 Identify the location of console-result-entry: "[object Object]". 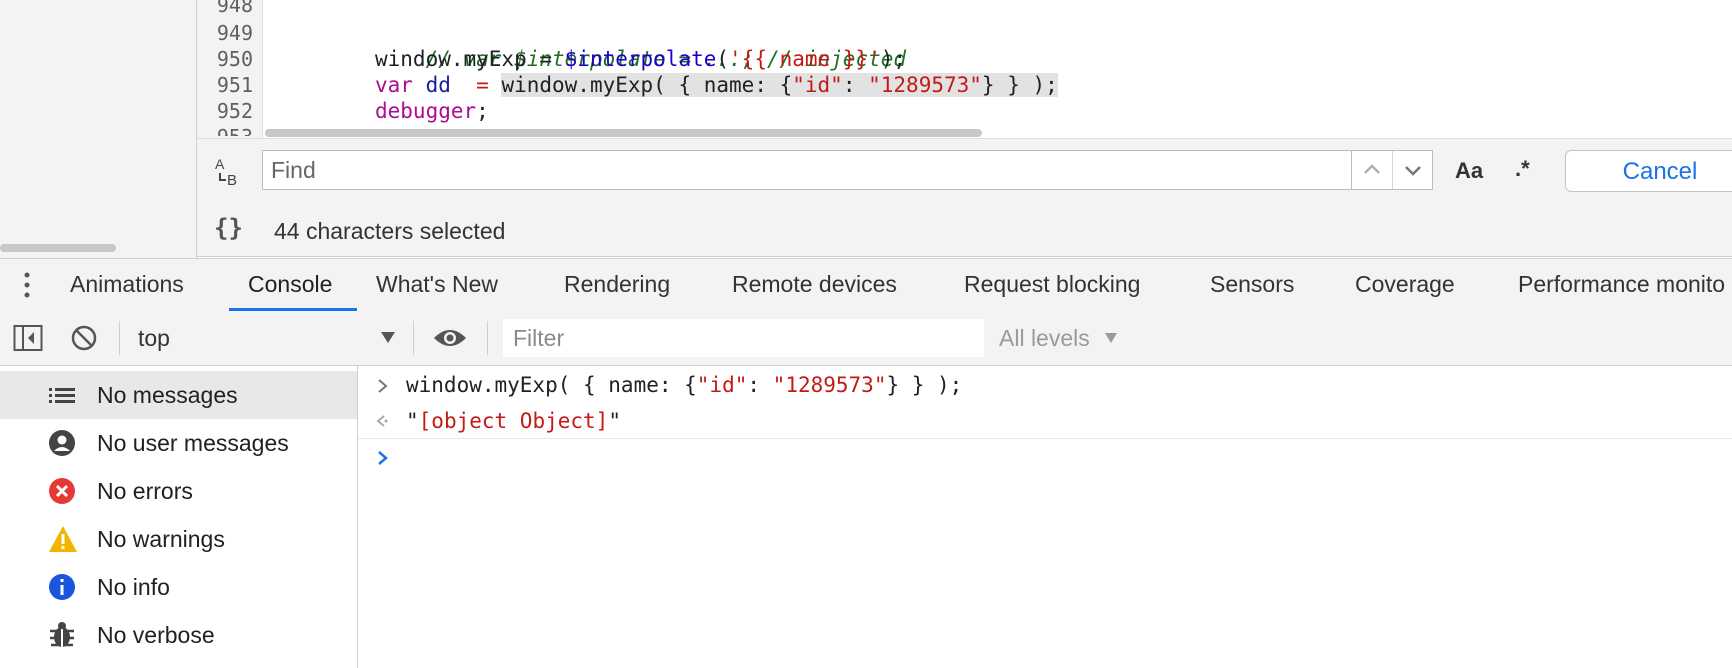
(513, 421).